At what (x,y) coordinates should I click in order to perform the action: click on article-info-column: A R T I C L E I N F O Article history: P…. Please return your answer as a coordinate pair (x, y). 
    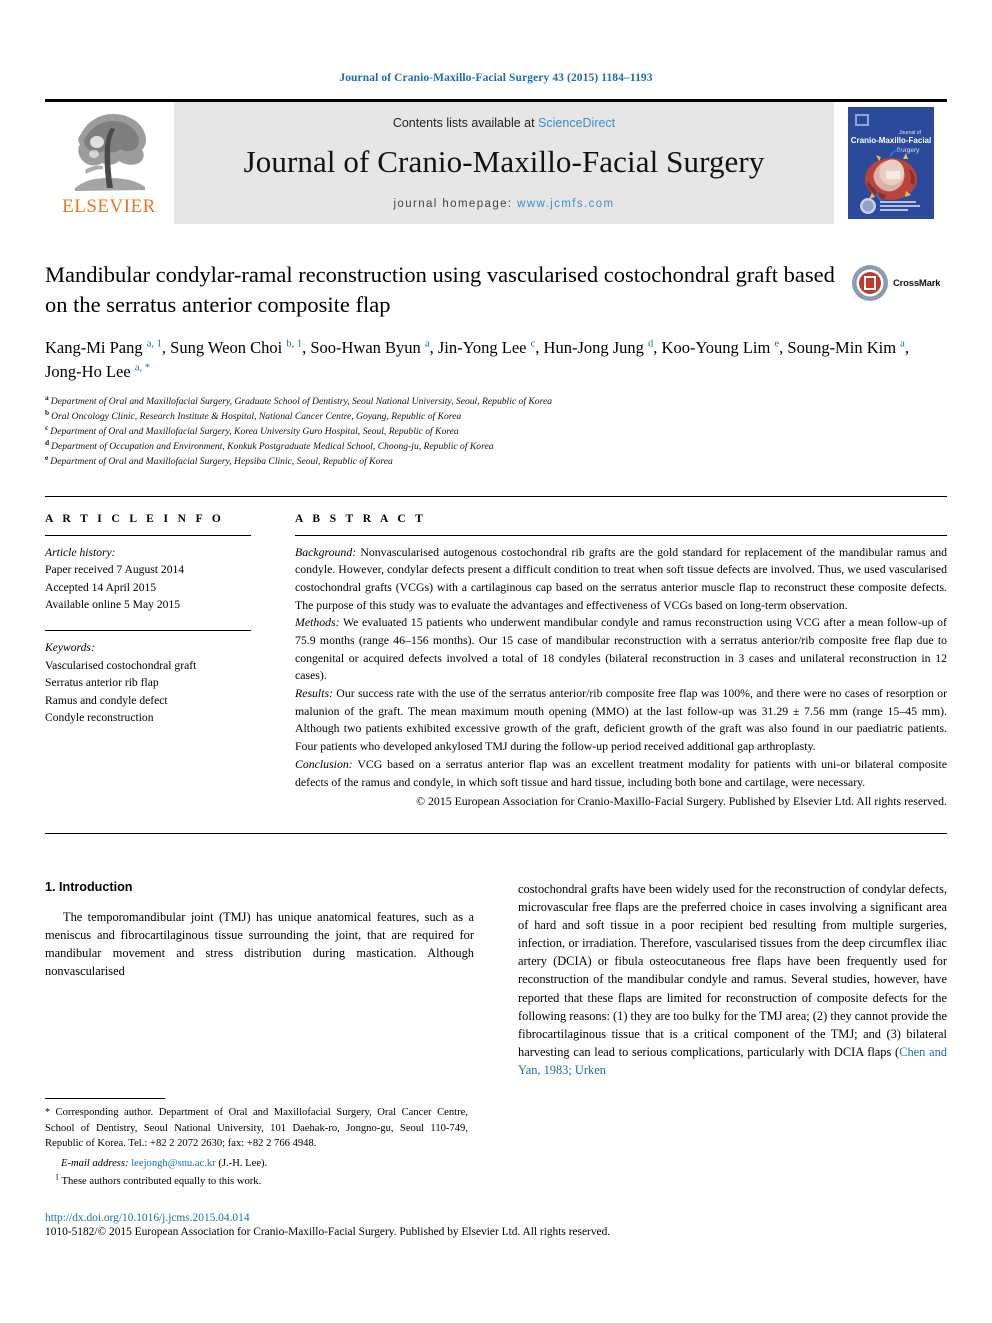
    Looking at the image, I should click on (159, 654).